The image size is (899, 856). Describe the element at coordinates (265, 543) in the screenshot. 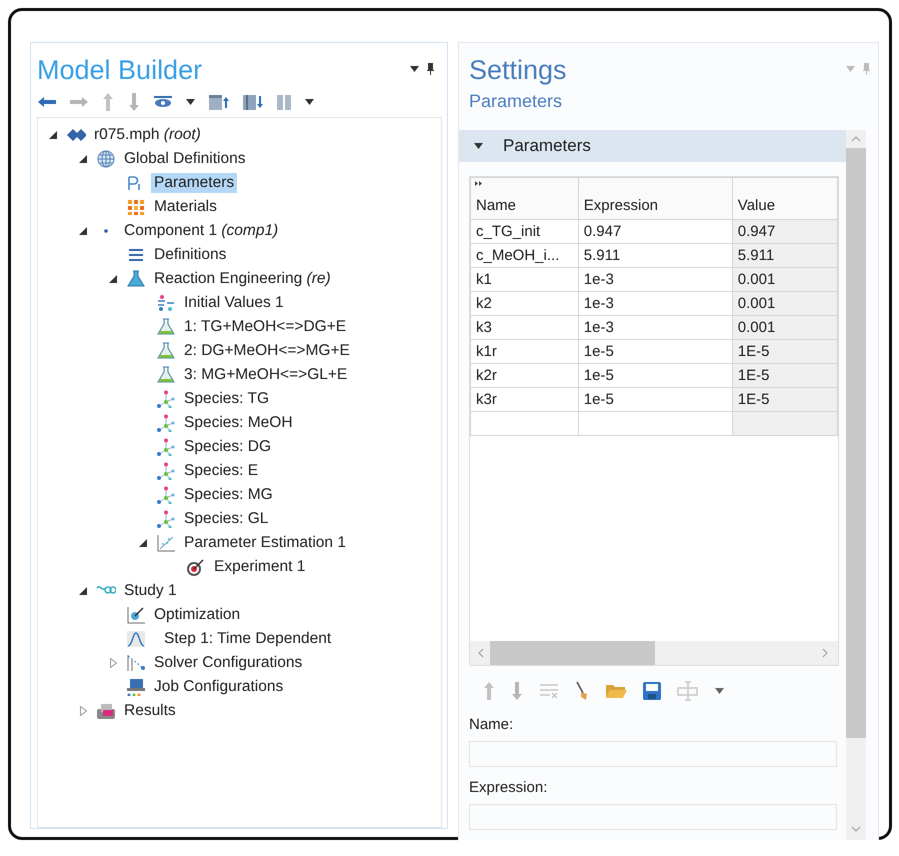

I see `tree-item: Parameter Estimation 1` at that location.